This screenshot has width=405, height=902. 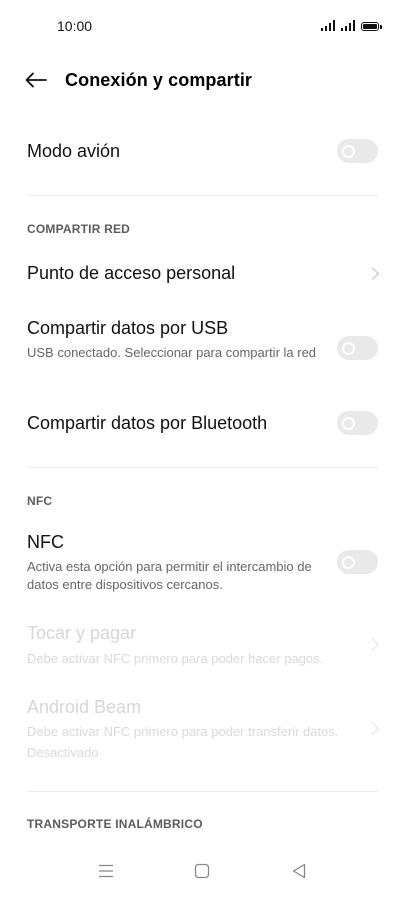 I want to click on back-button, so click(x=36, y=80).